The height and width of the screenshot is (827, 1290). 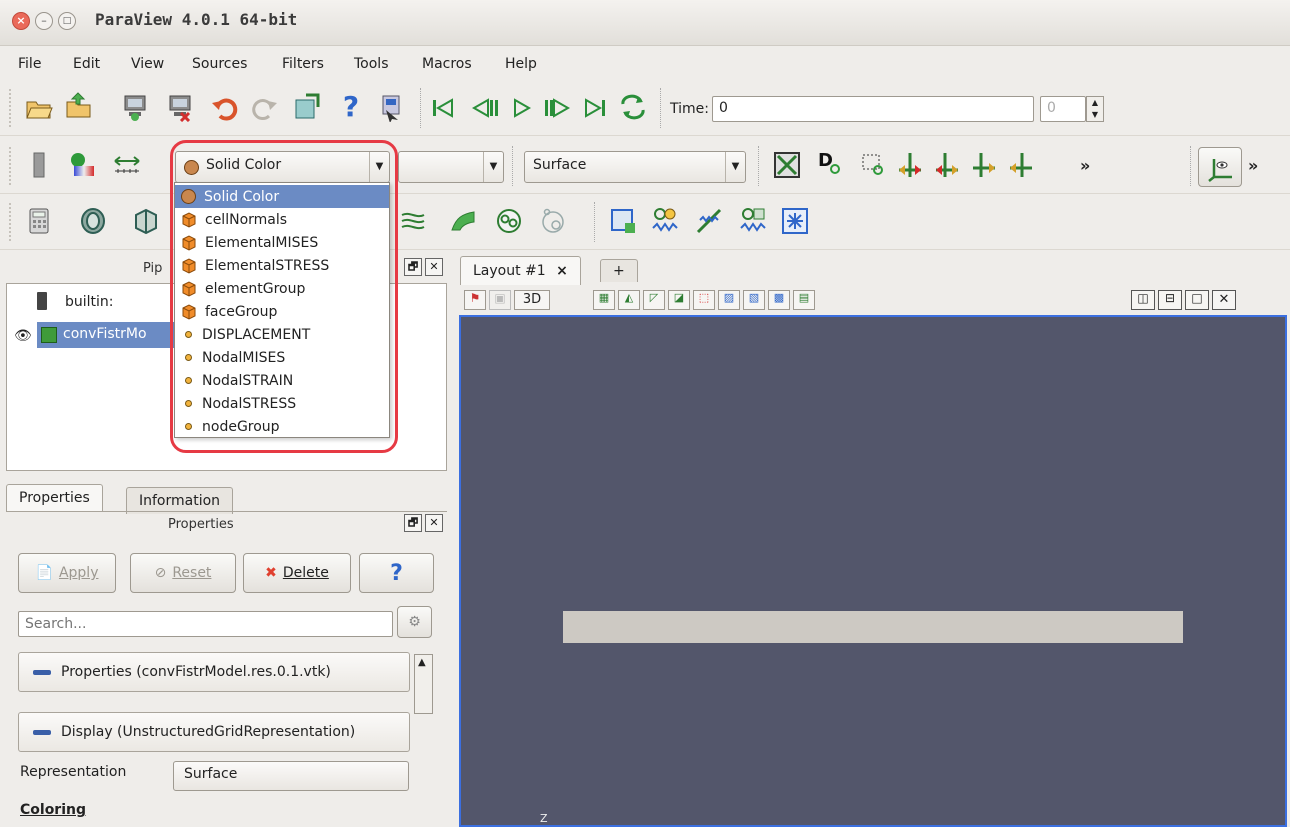 What do you see at coordinates (753, 221) in the screenshot?
I see `plot-data-over-time-icon` at bounding box center [753, 221].